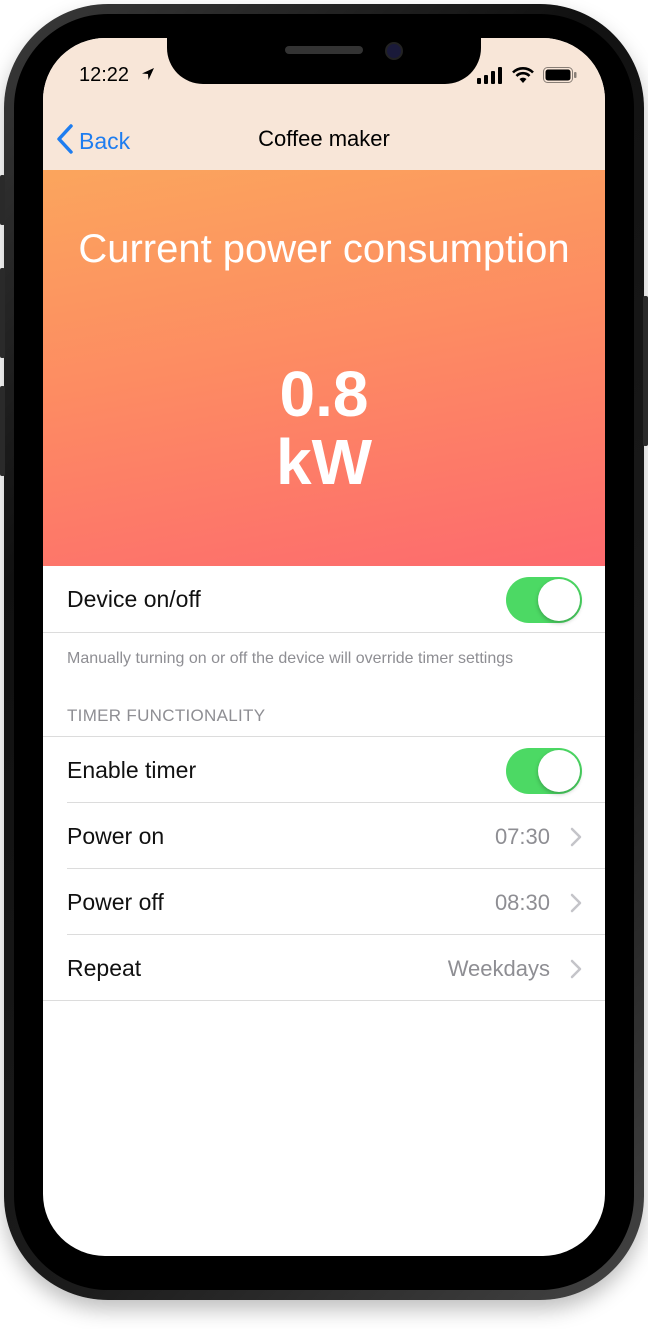  What do you see at coordinates (523, 77) in the screenshot?
I see `wifi-icon` at bounding box center [523, 77].